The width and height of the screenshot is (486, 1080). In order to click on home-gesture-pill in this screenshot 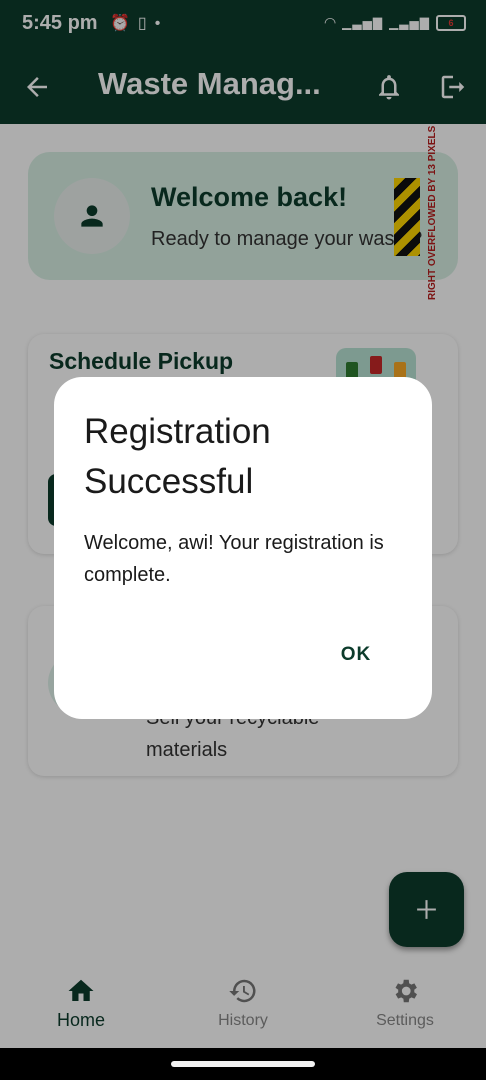, I will do `click(243, 1064)`.